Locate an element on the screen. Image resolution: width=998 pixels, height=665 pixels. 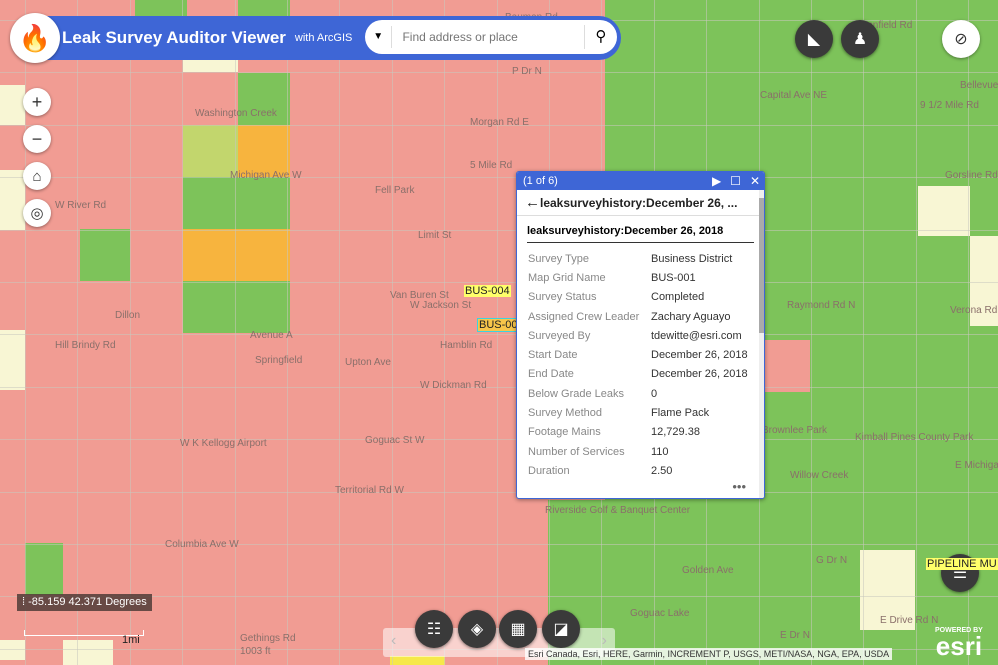
field-value: Zachary Aguayo is located at coordinates (691, 316).